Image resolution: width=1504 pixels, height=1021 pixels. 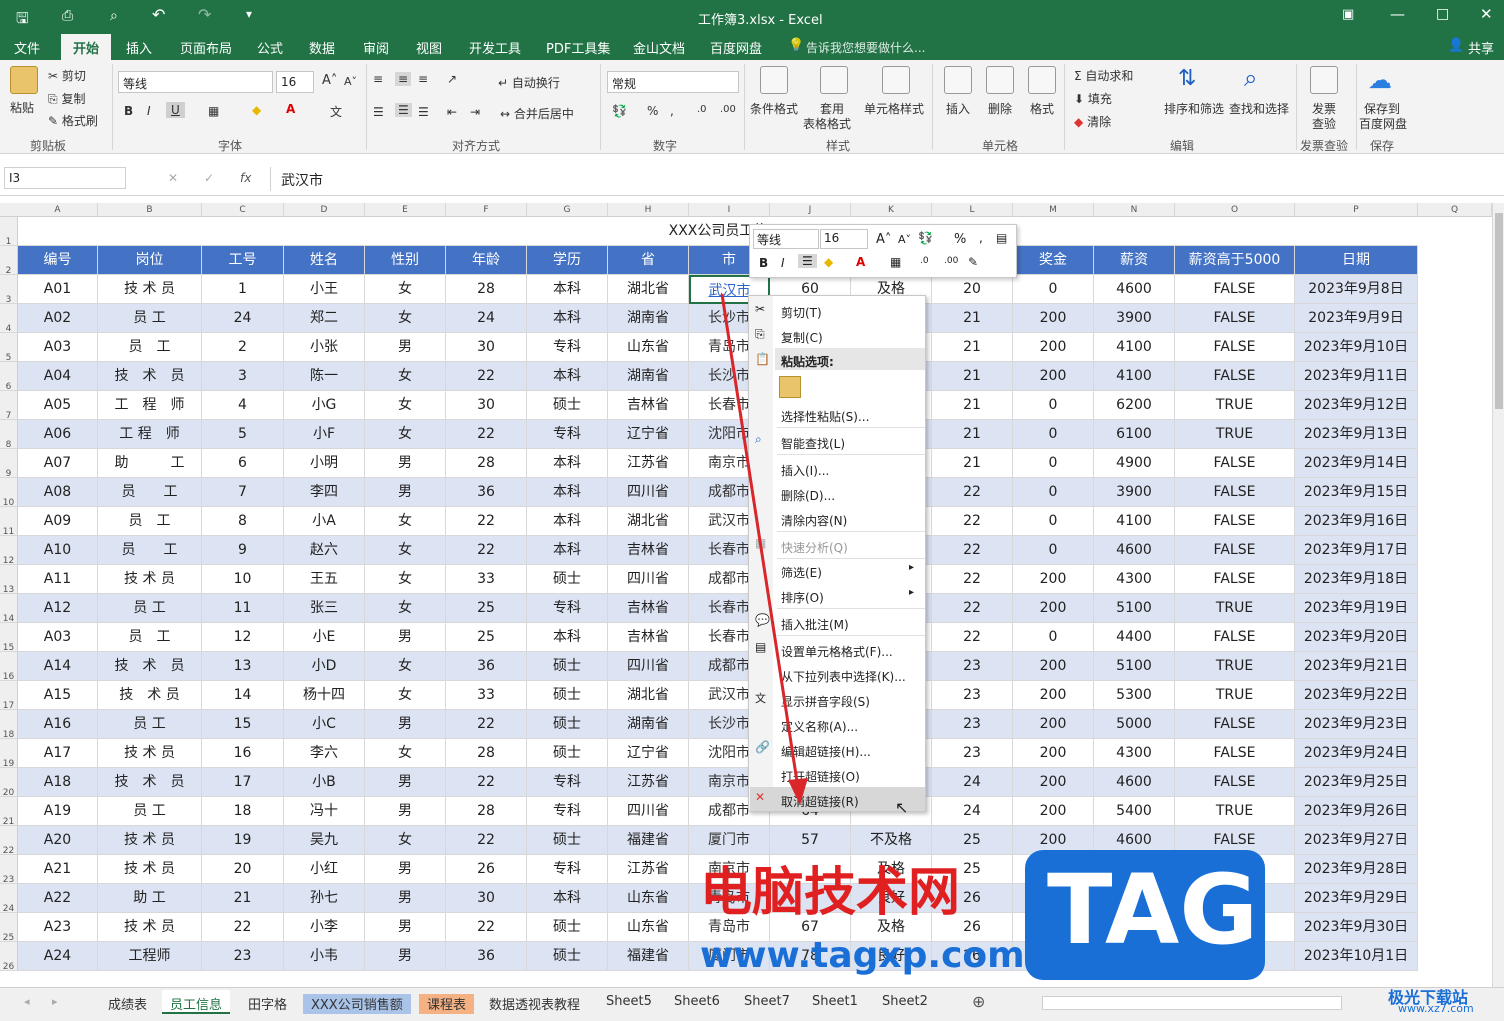 What do you see at coordinates (150, 695) in the screenshot?
I see `cell: 技 术 员` at bounding box center [150, 695].